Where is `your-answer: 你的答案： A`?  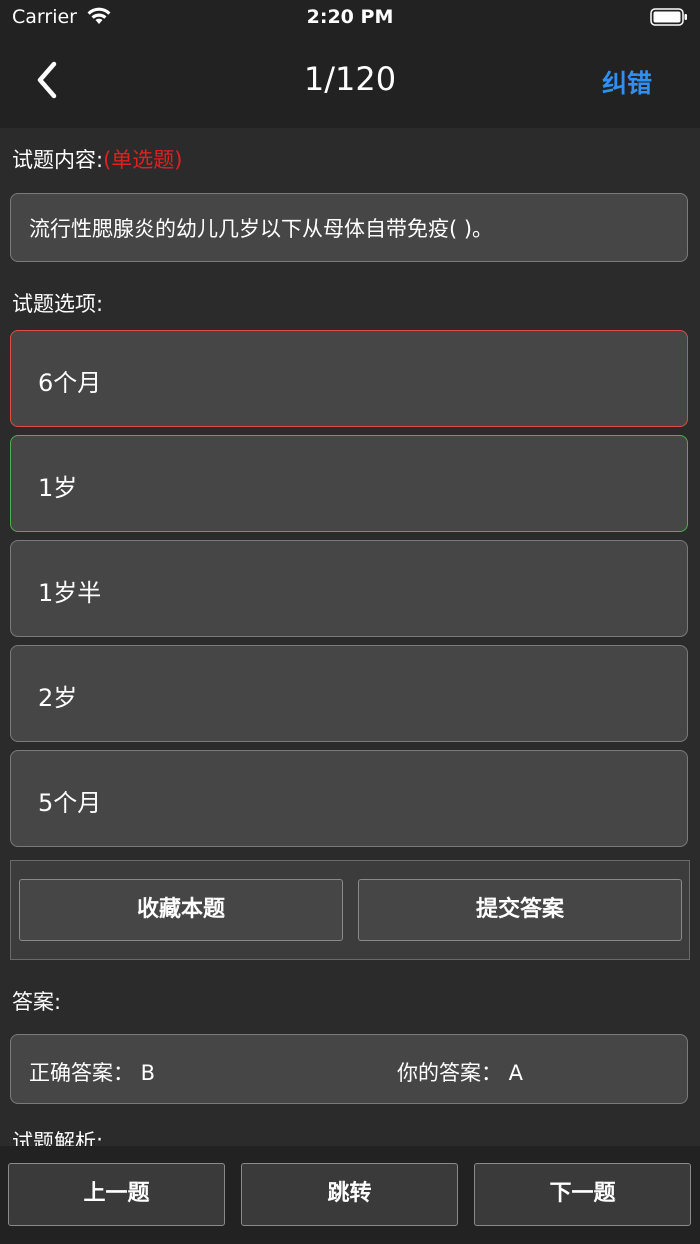 your-answer: 你的答案： A is located at coordinates (460, 1073).